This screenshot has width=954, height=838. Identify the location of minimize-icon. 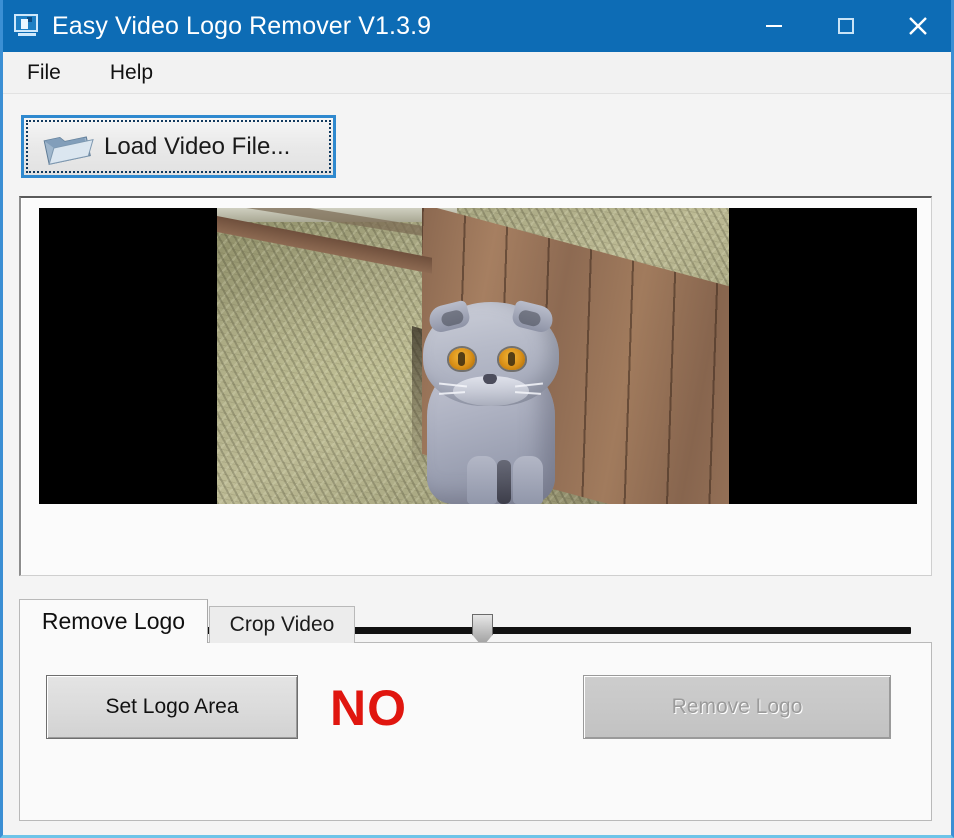
(774, 26).